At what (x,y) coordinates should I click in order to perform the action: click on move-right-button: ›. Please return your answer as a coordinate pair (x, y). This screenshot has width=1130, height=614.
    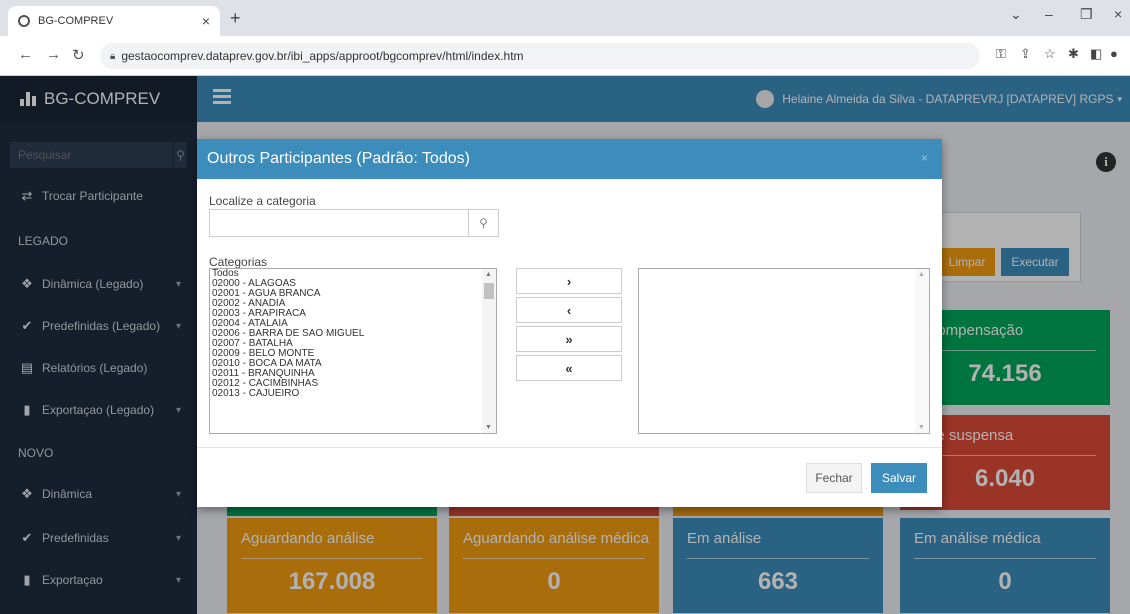
    Looking at the image, I should click on (569, 281).